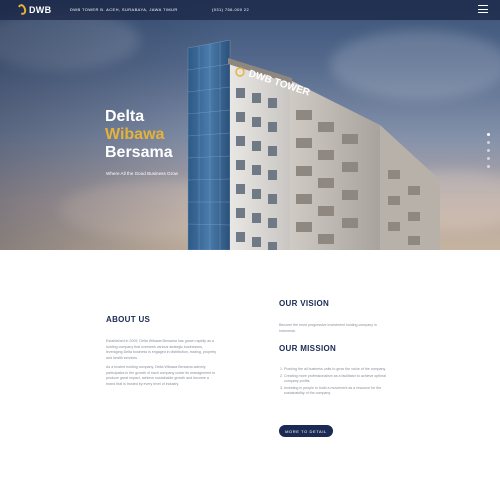  Describe the element at coordinates (488, 153) in the screenshot. I see `slider-pagination` at that location.